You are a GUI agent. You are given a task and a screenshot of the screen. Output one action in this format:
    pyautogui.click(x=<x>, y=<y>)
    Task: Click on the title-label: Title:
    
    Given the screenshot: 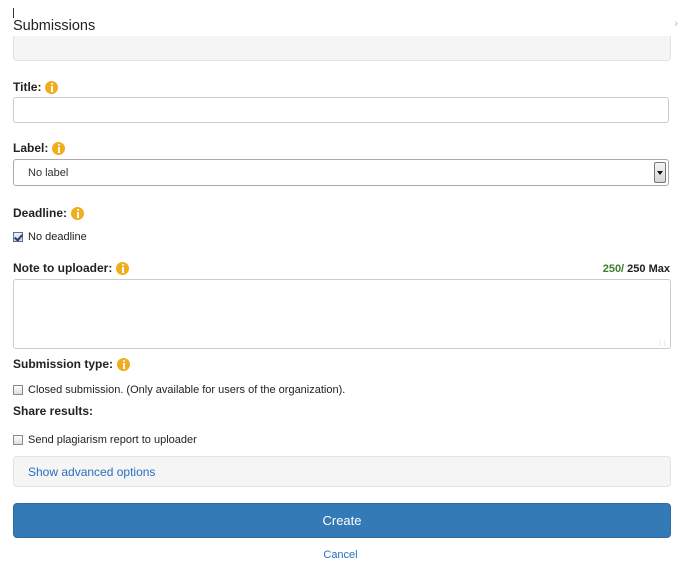 What is the action you would take?
    pyautogui.click(x=27, y=87)
    